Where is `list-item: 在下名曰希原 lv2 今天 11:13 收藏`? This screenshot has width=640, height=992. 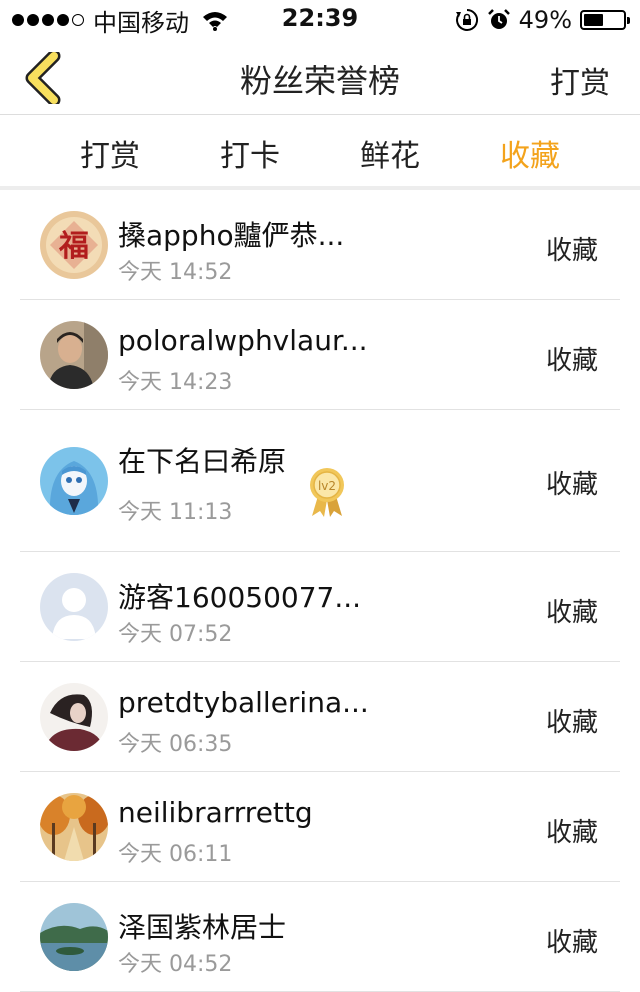 list-item: 在下名曰希原 lv2 今天 11:13 收藏 is located at coordinates (320, 481).